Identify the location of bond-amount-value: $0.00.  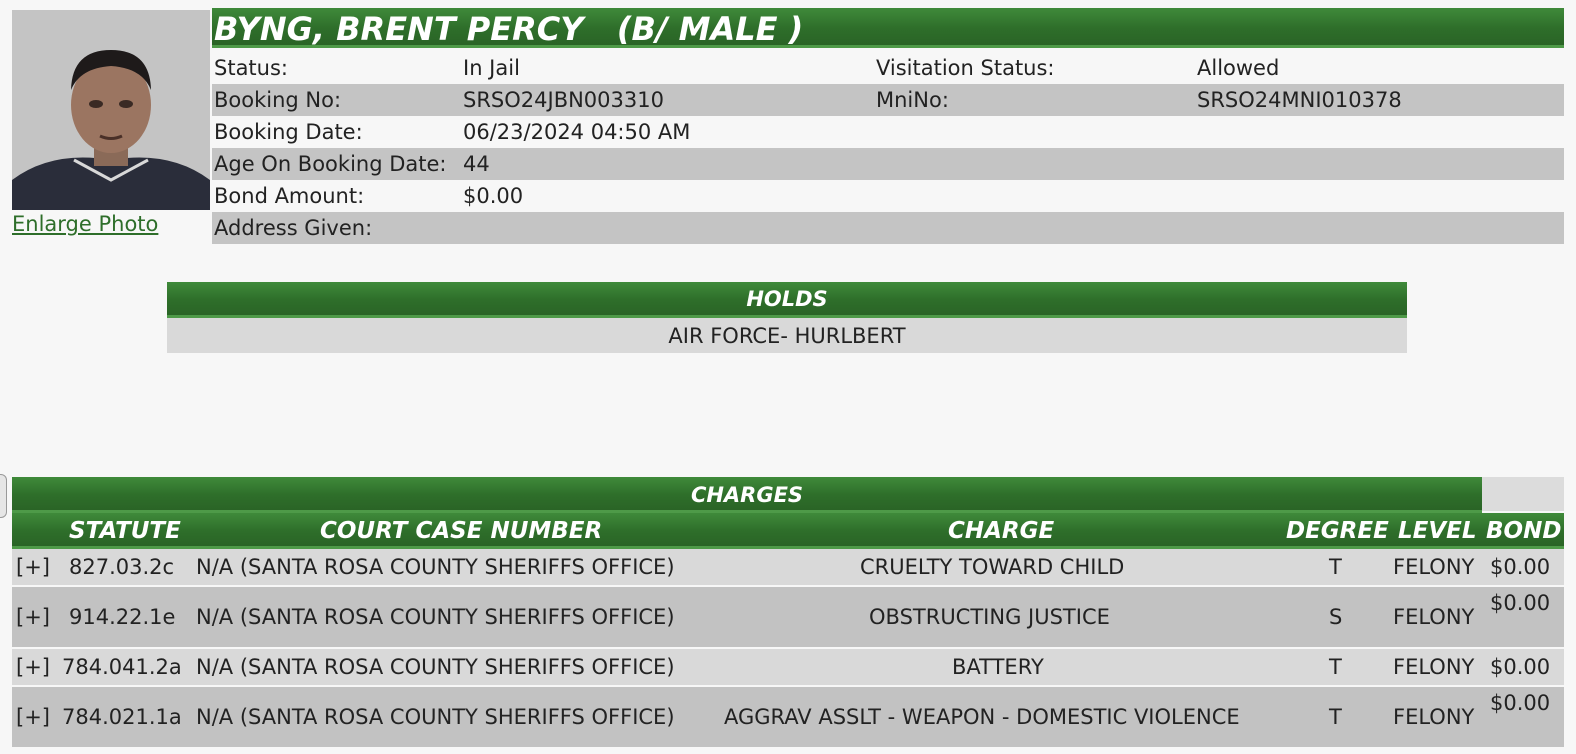
(493, 196).